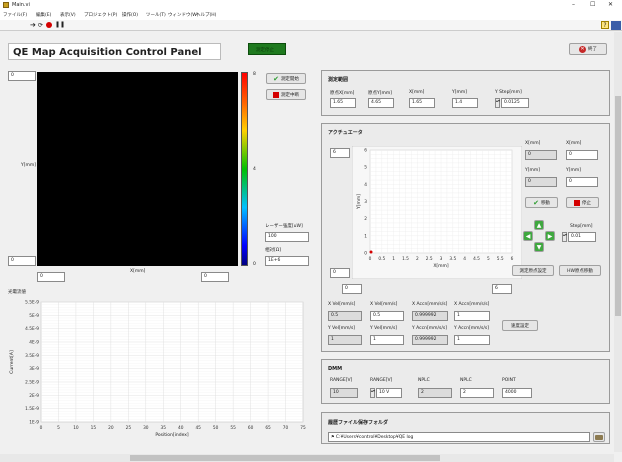 The height and width of the screenshot is (462, 622). Describe the element at coordinates (533, 270) in the screenshot. I see `set-origin-button: 測定原点設定` at that location.